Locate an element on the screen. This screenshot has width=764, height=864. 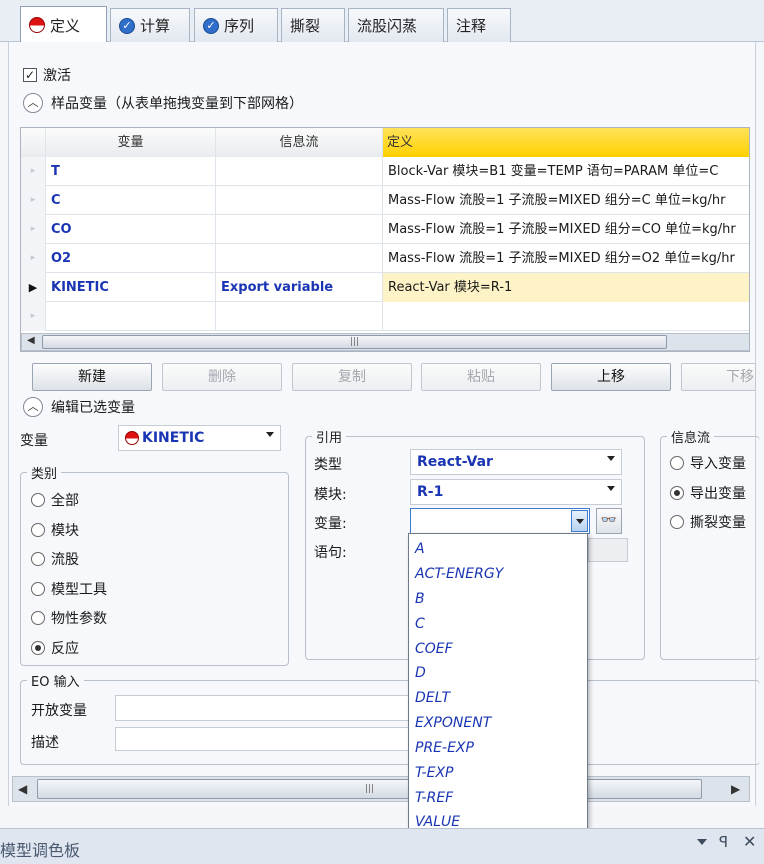
variable-select: KINETIC is located at coordinates (199, 438).